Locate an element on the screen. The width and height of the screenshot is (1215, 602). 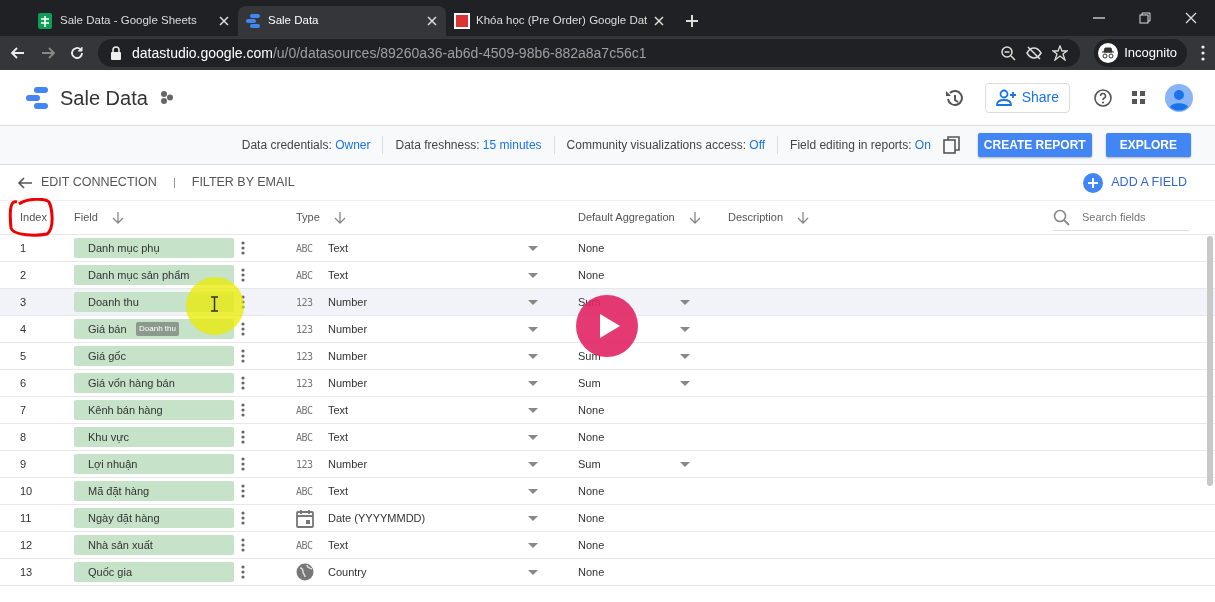
help-icon is located at coordinates (1103, 97).